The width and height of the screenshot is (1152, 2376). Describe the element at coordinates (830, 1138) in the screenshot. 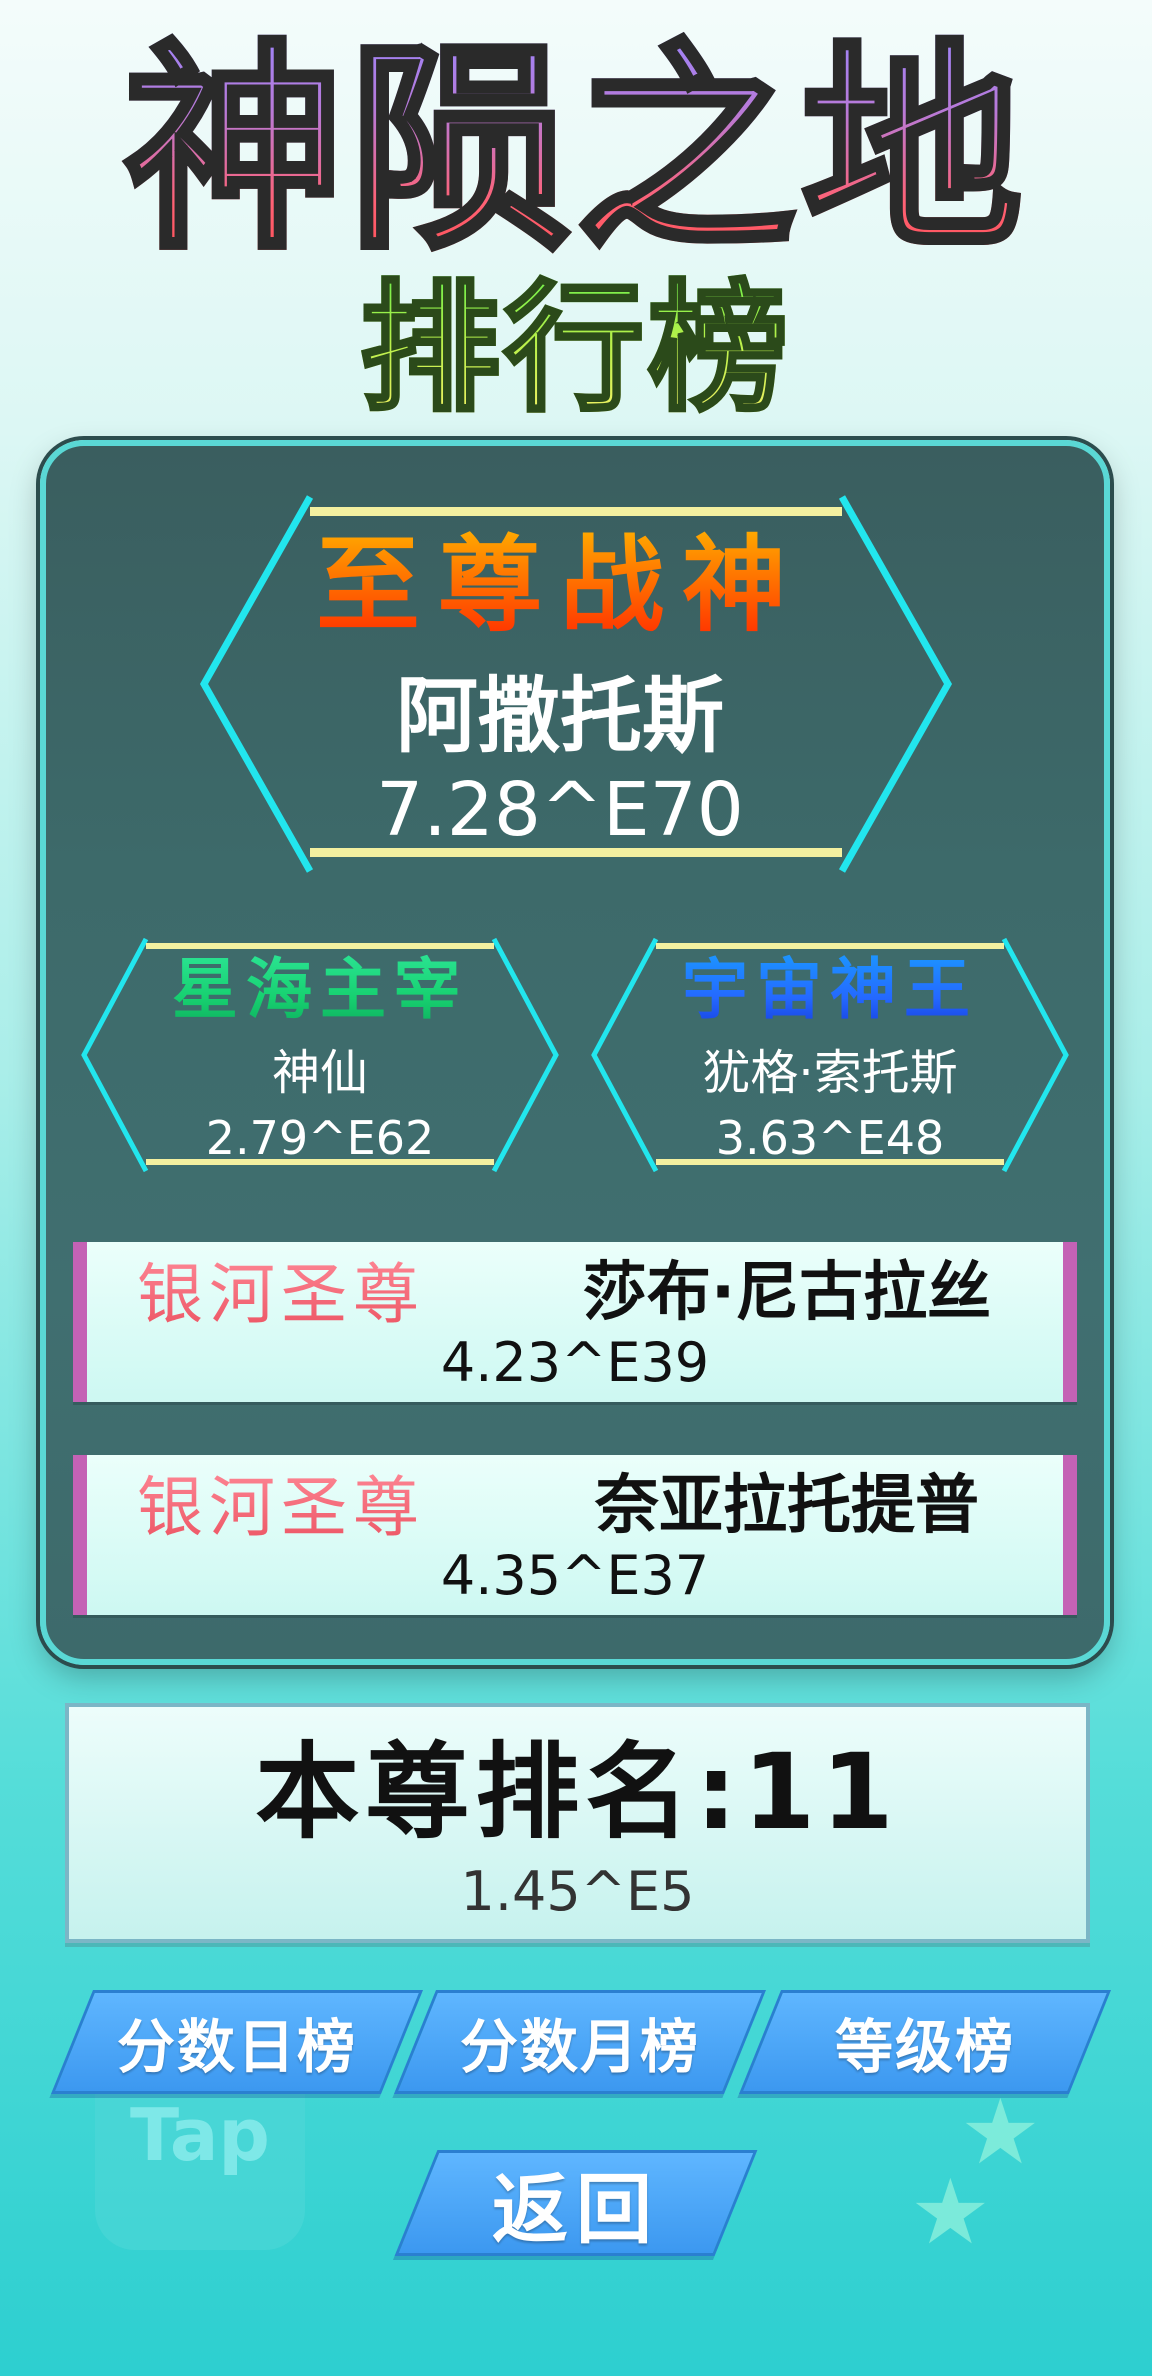

I see `third-place-score: 3.63^E48` at that location.